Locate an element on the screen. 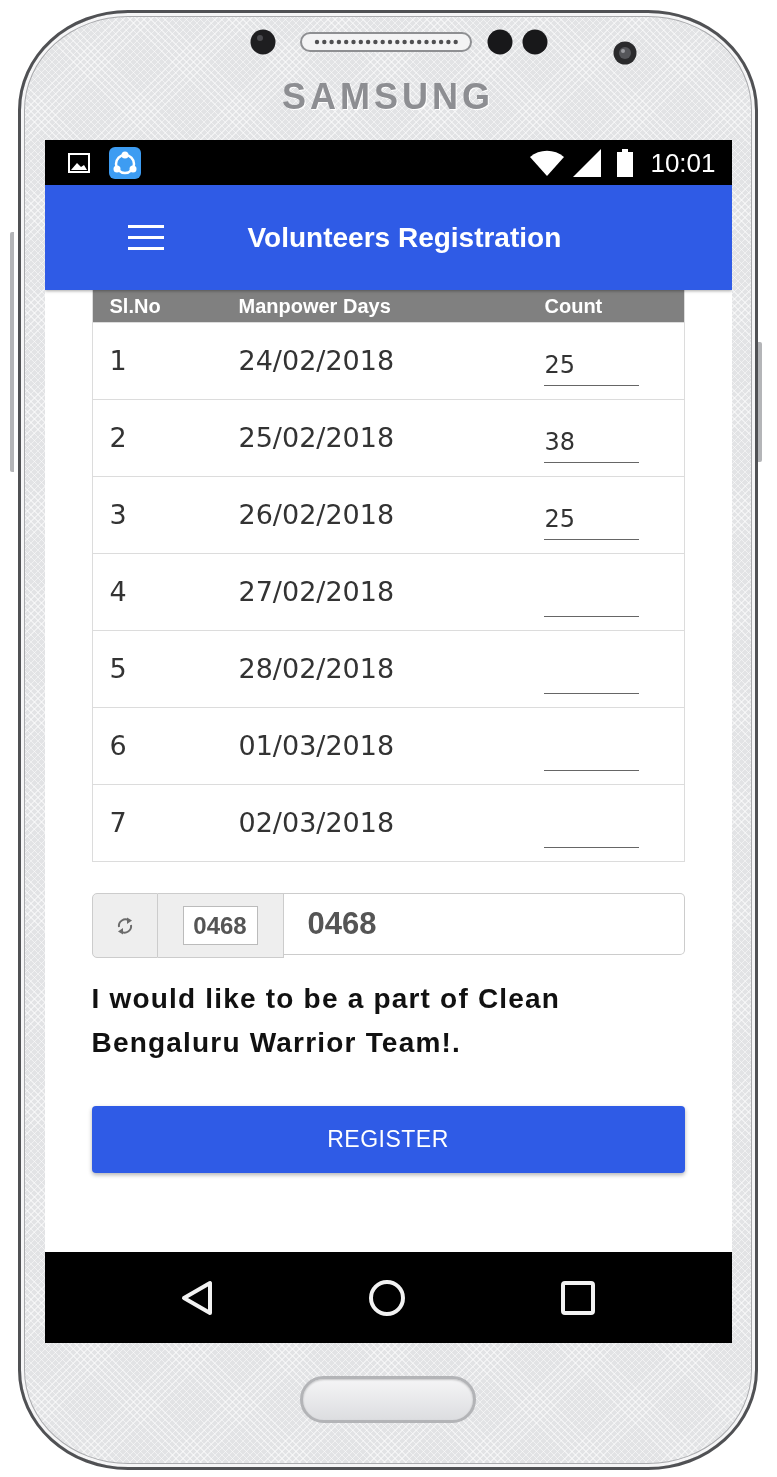 This screenshot has width=777, height=1477. table-cell: 7 is located at coordinates (118, 823).